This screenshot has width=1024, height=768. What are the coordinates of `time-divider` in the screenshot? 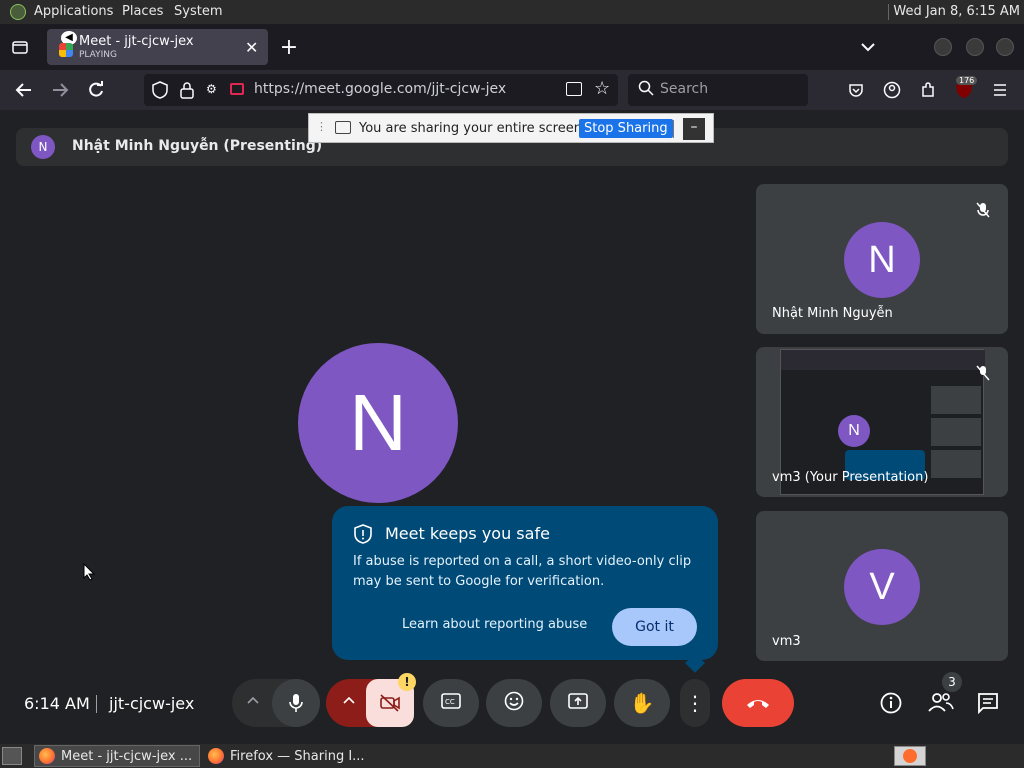 It's located at (96, 704).